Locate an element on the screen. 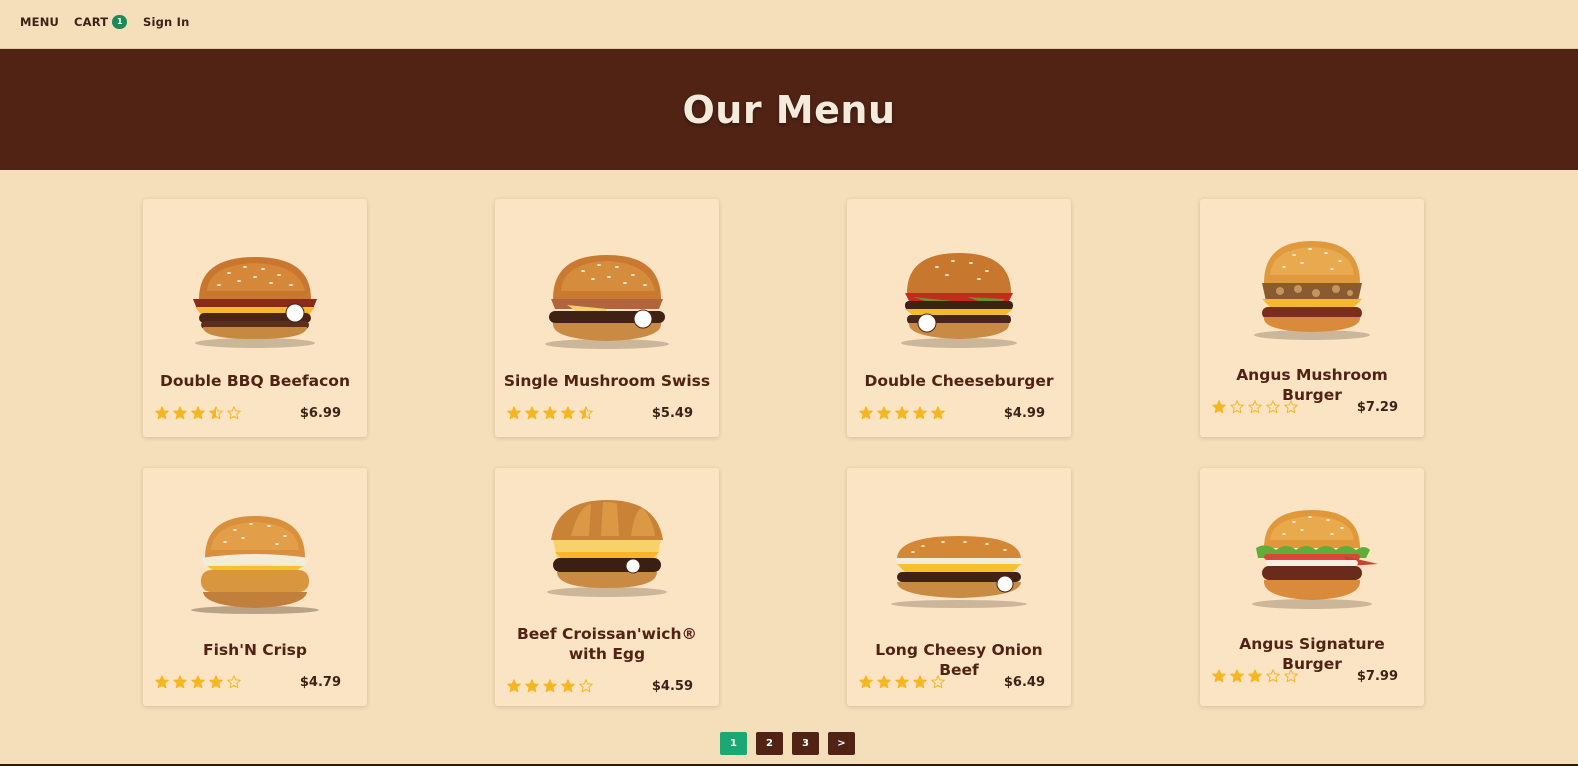 The width and height of the screenshot is (1578, 766). product-price: $7.99 is located at coordinates (1377, 676).